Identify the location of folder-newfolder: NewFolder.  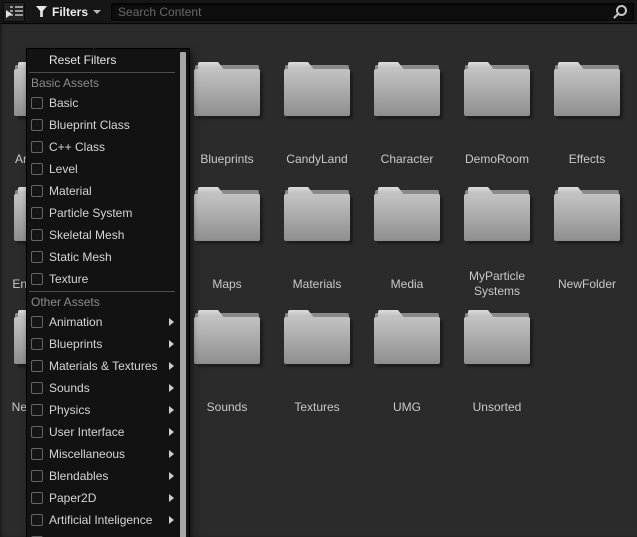
(587, 245).